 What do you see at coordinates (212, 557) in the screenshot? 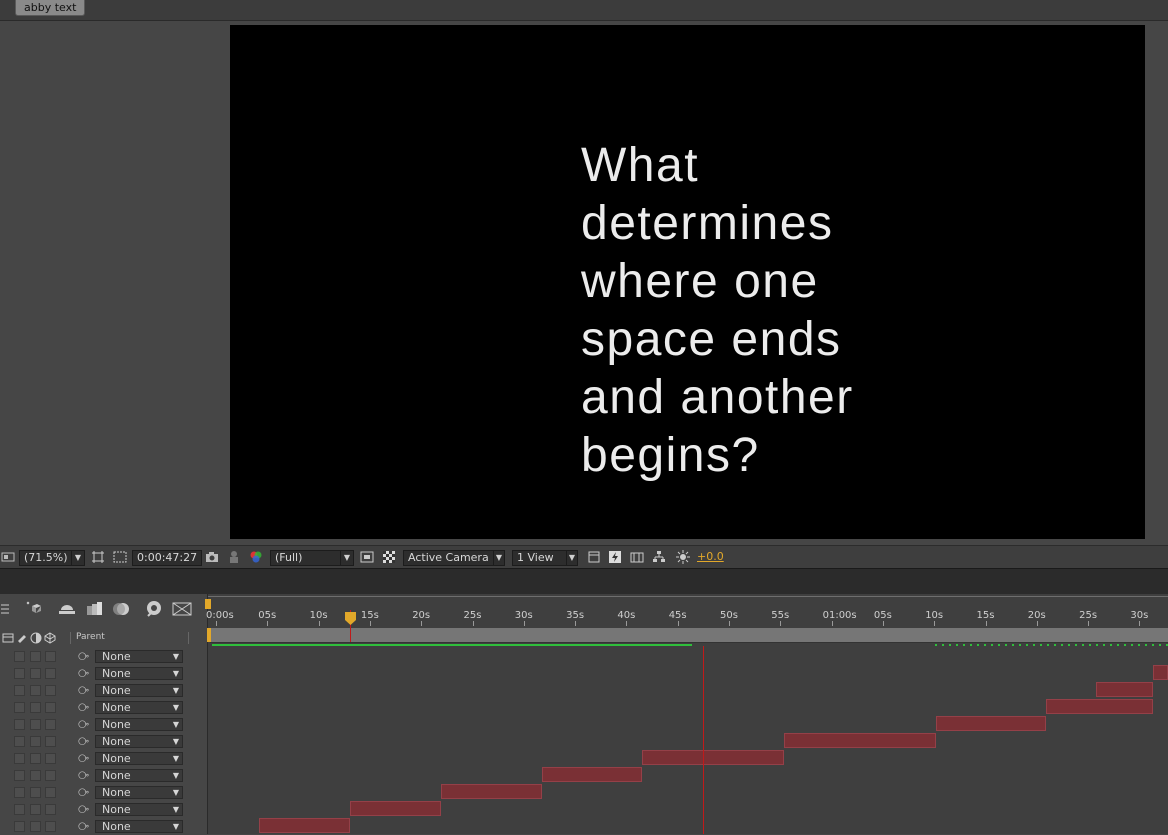
I see `snapshot-icon` at bounding box center [212, 557].